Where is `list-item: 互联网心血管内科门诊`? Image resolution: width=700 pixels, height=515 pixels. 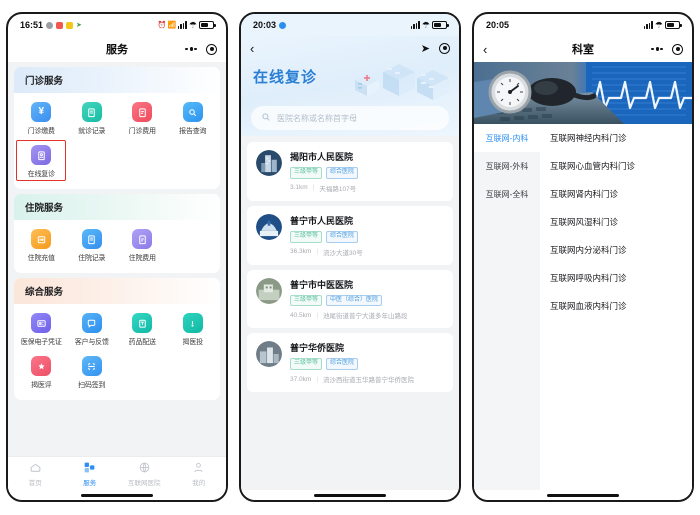 list-item: 互联网心血管内科门诊 is located at coordinates (616, 166).